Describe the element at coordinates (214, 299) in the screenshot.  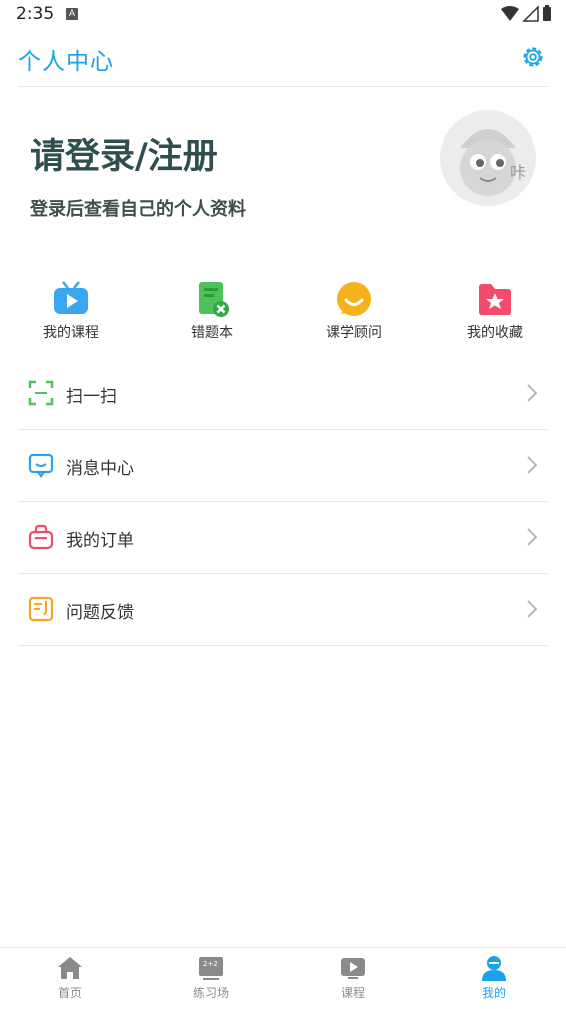
I see `mistake-book-icon` at that location.